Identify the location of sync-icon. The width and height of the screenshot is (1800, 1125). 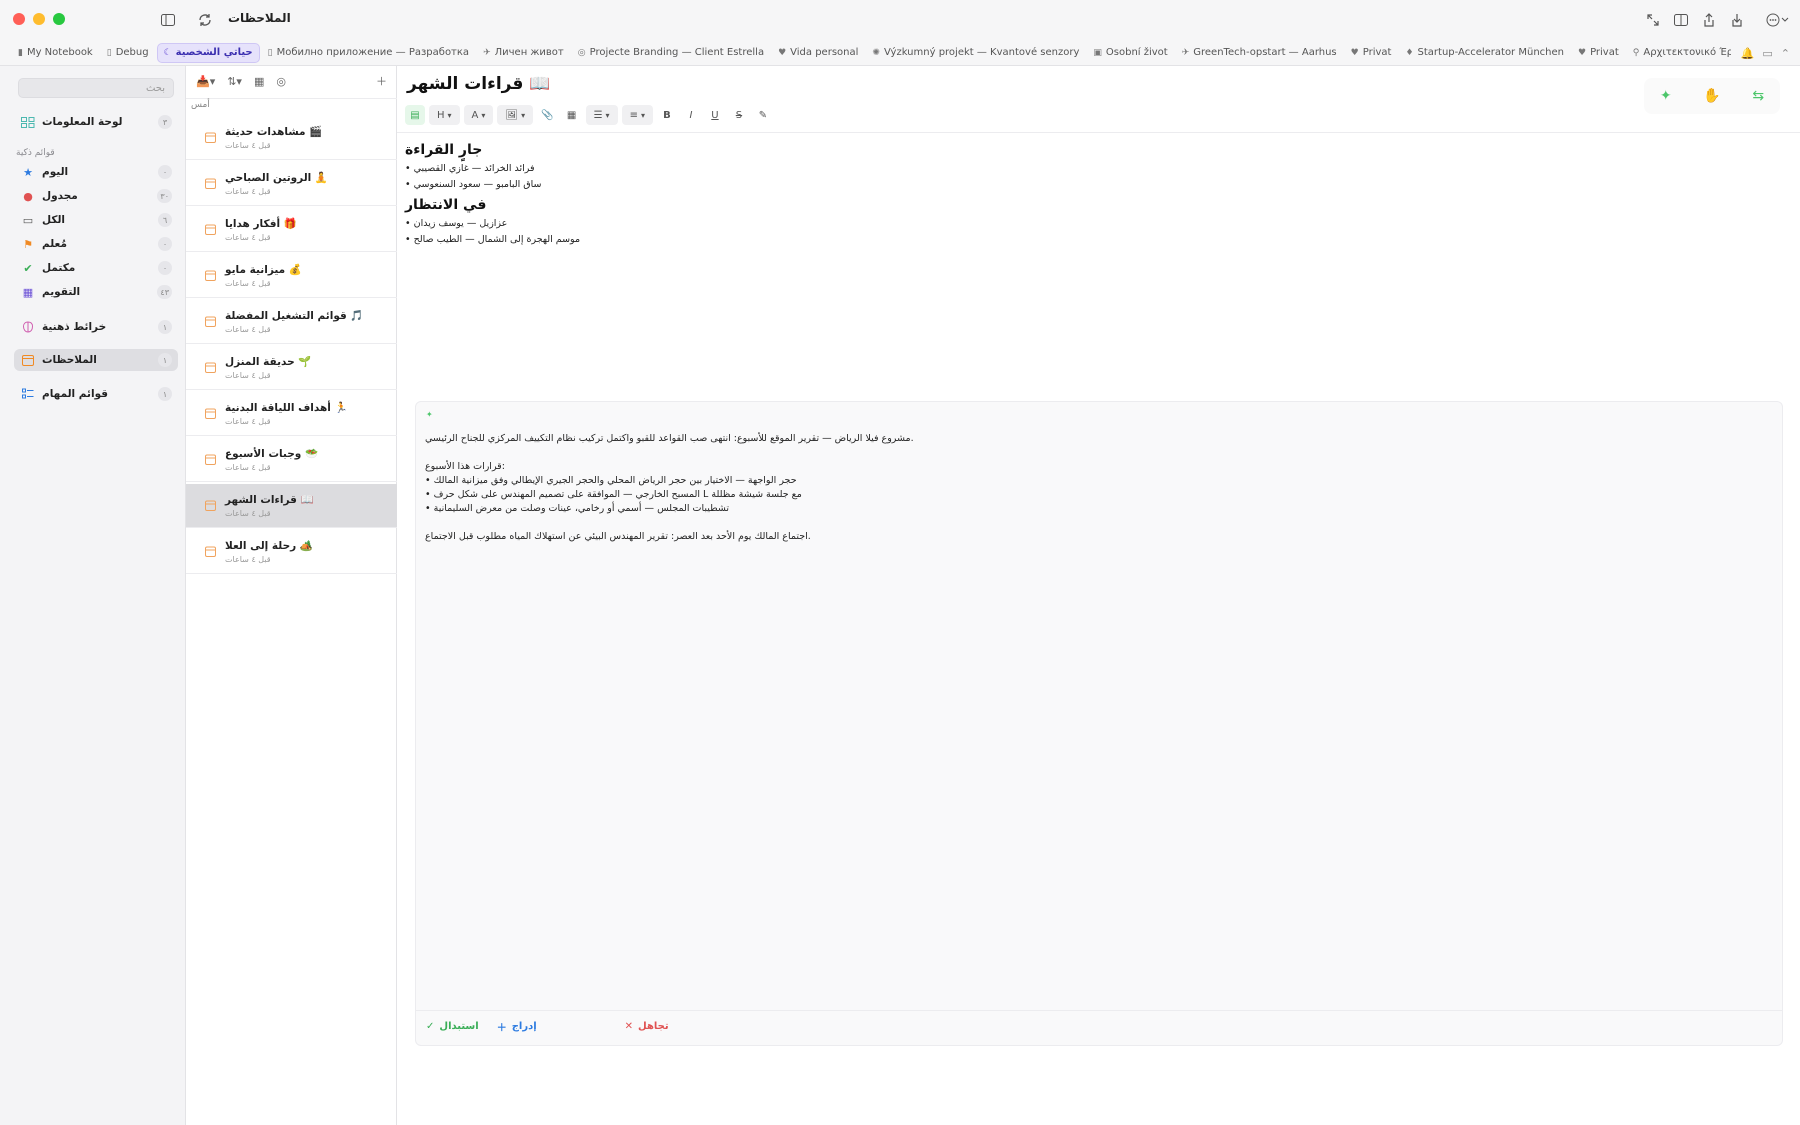
(205, 20).